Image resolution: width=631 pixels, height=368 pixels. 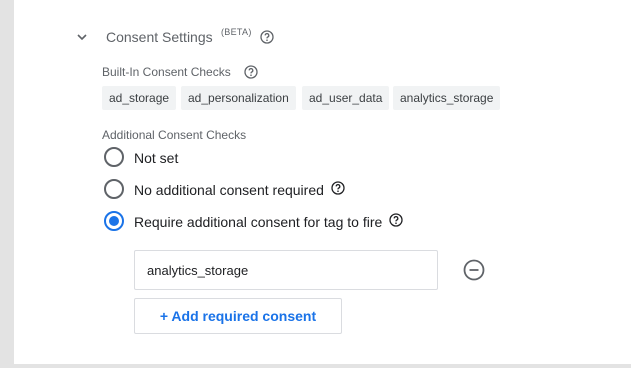 I want to click on section-title: Consent Settings, so click(x=159, y=37).